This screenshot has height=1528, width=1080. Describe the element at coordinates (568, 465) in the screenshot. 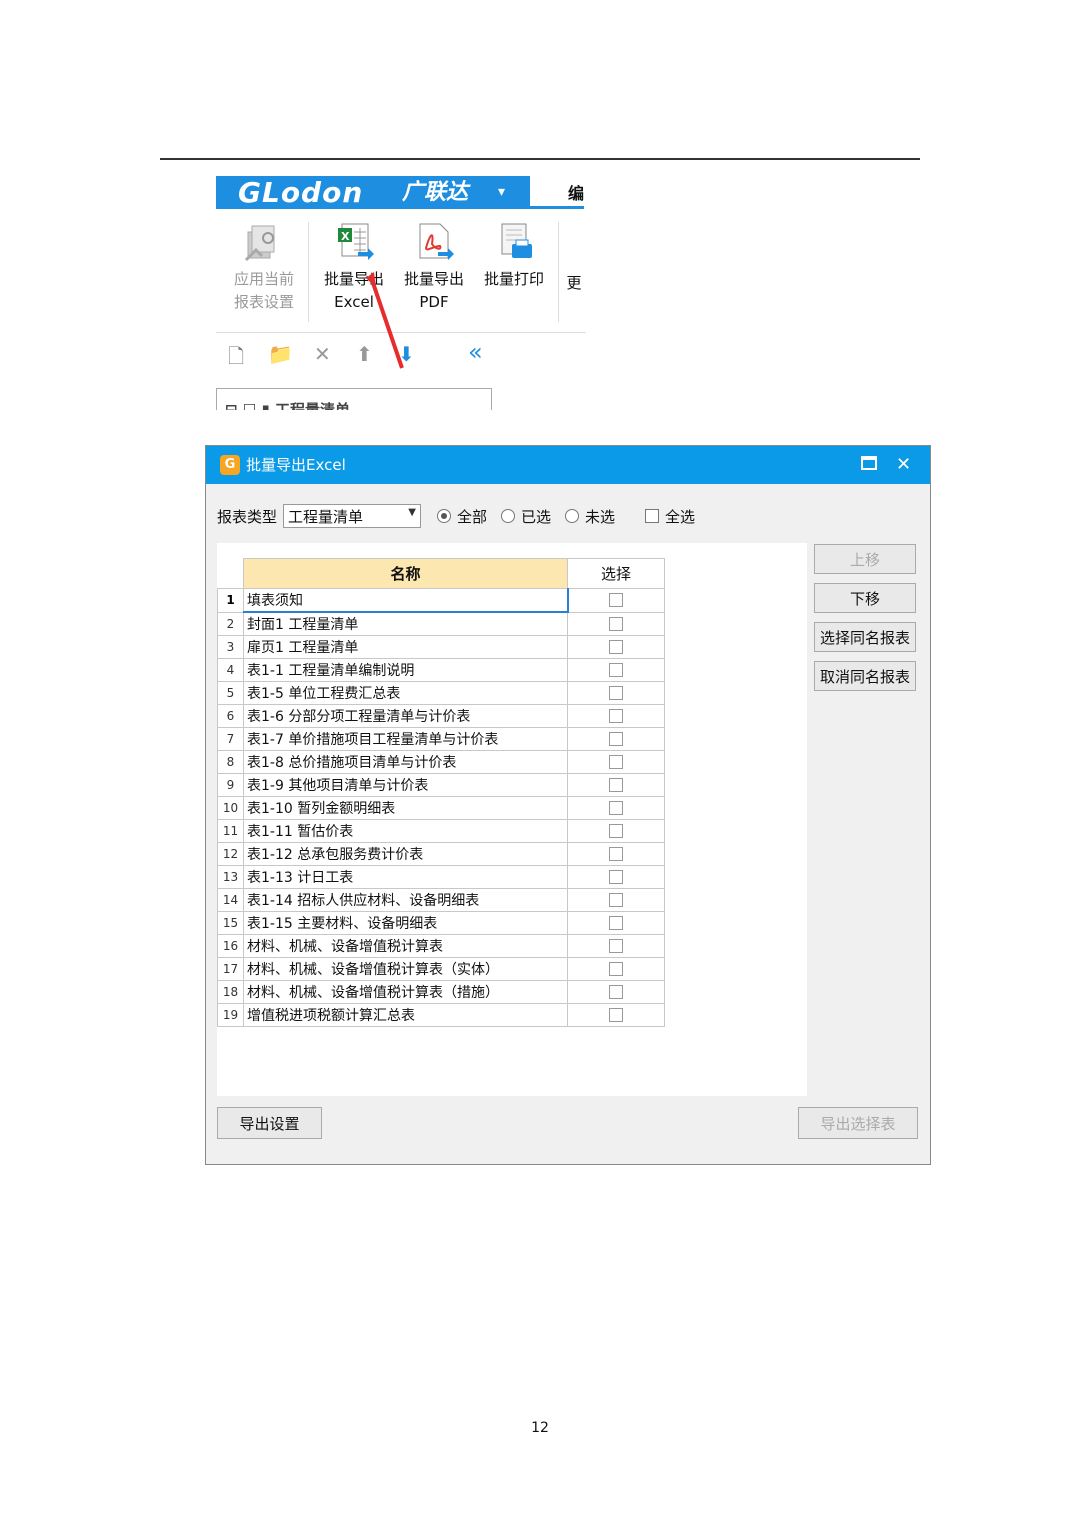

I see `dialog-titlebar: G 批量导出Excel ✕` at that location.